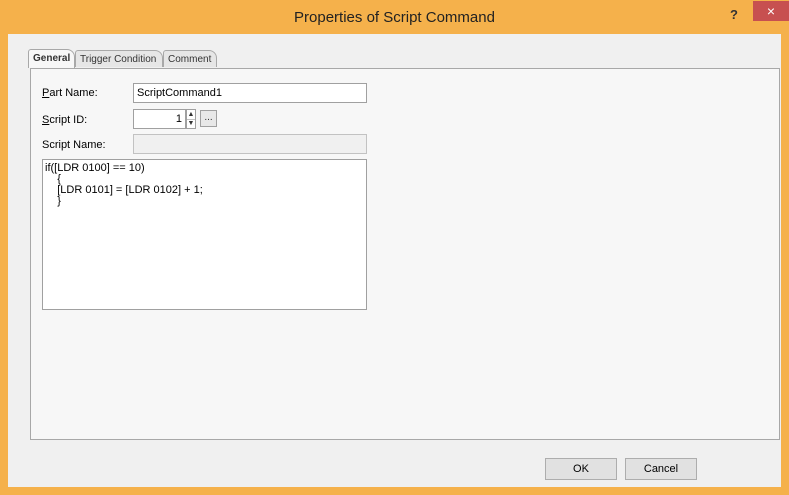  Describe the element at coordinates (95, 168) in the screenshot. I see `script-line: if([LDR 0100] == 10)` at that location.